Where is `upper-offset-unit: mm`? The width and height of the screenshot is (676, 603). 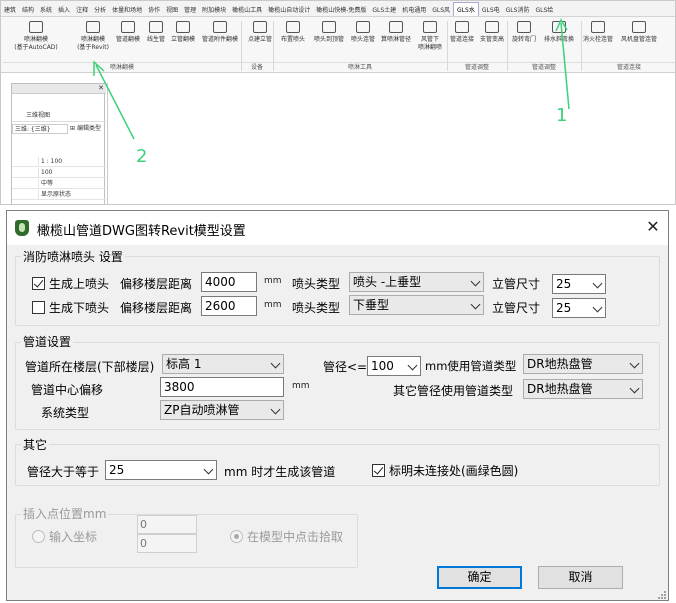 upper-offset-unit: mm is located at coordinates (273, 281).